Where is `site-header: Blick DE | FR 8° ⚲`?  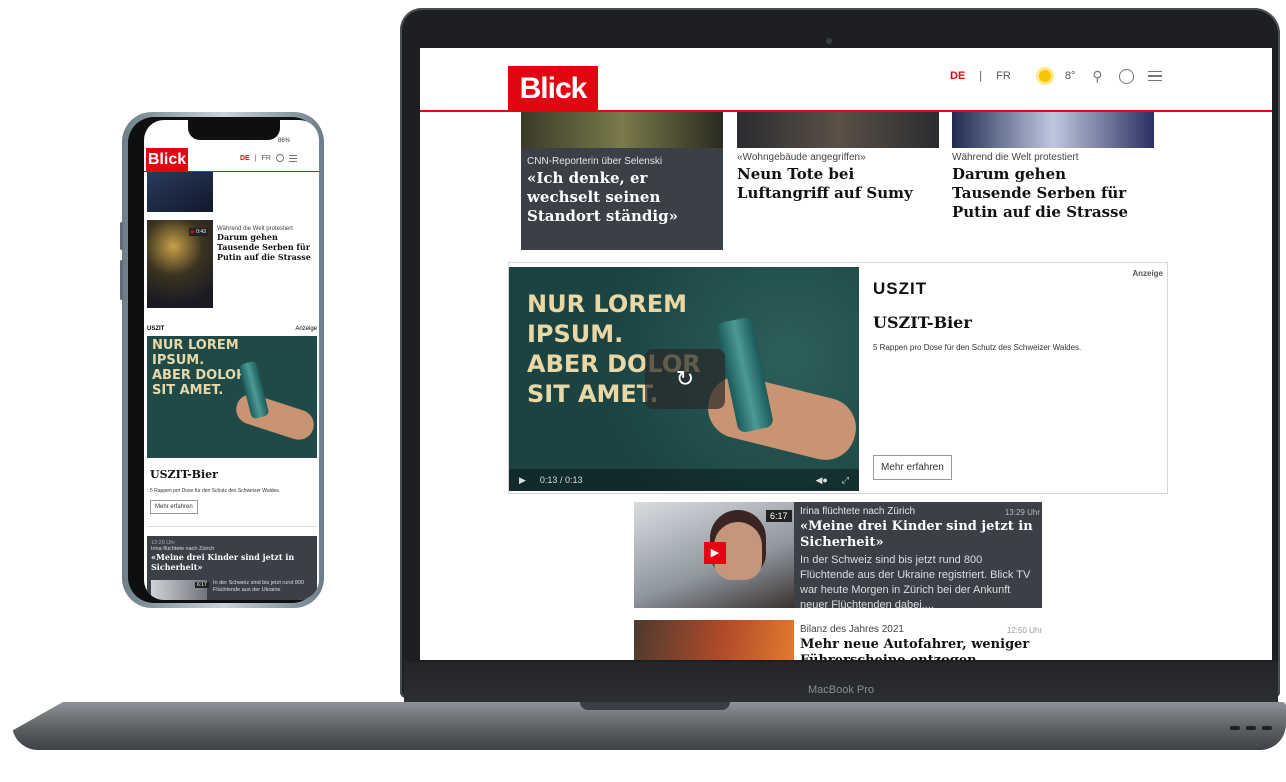 site-header: Blick DE | FR 8° ⚲ is located at coordinates (846, 80).